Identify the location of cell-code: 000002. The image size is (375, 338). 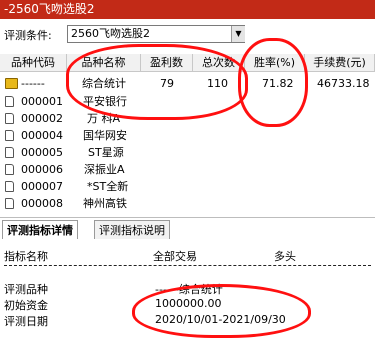
(42, 118).